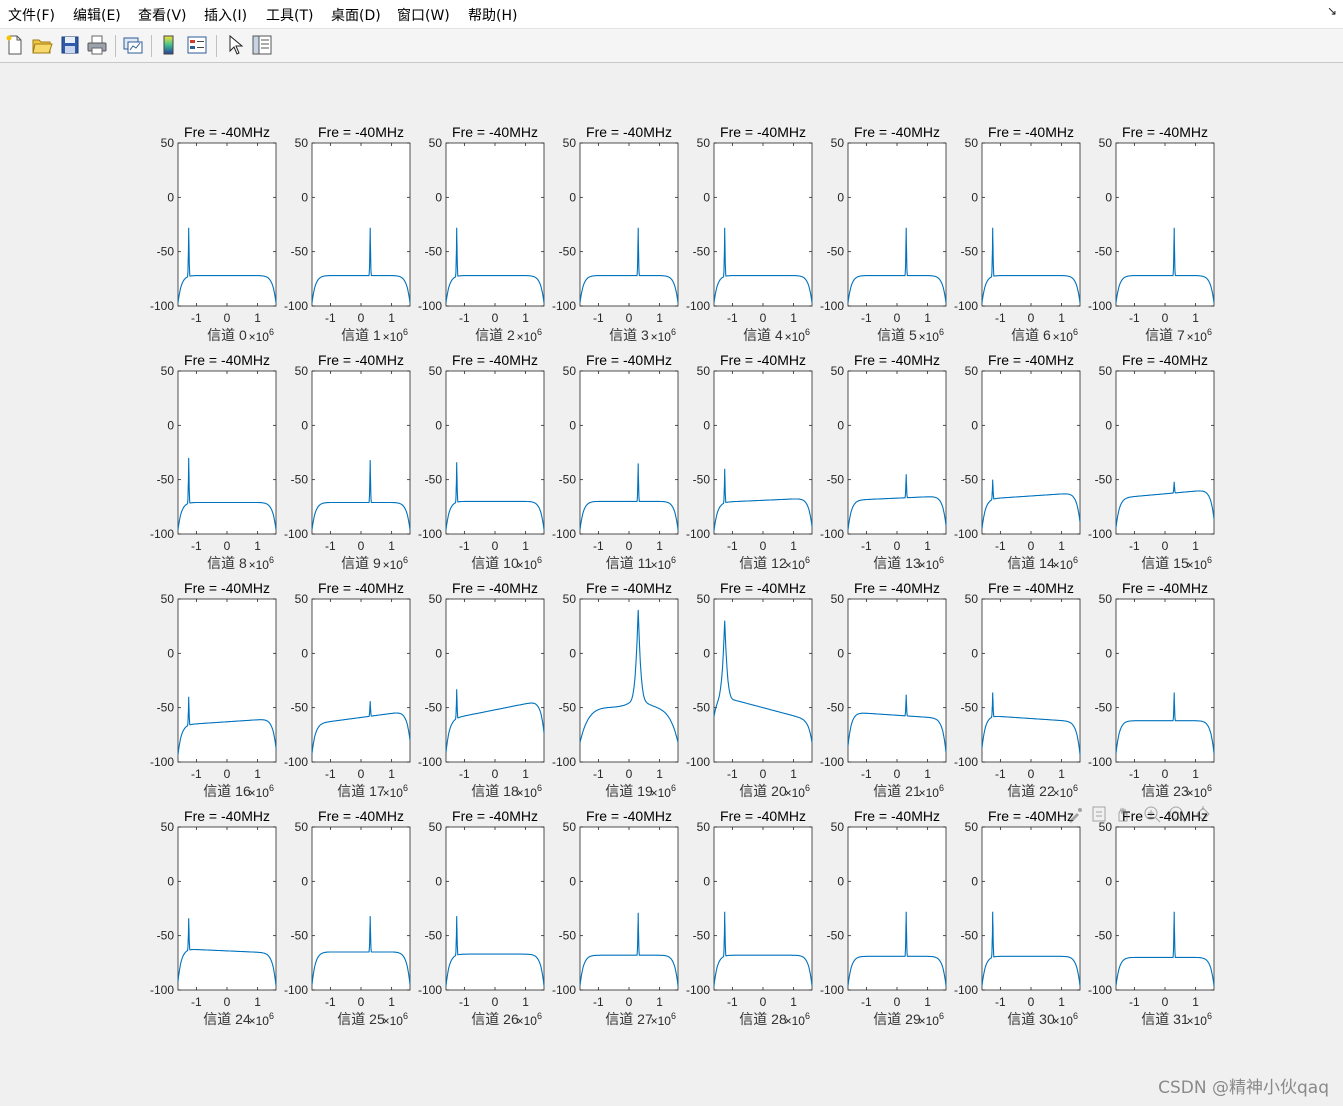 The width and height of the screenshot is (1343, 1106). I want to click on menu-tools: 工具(T), so click(289, 15).